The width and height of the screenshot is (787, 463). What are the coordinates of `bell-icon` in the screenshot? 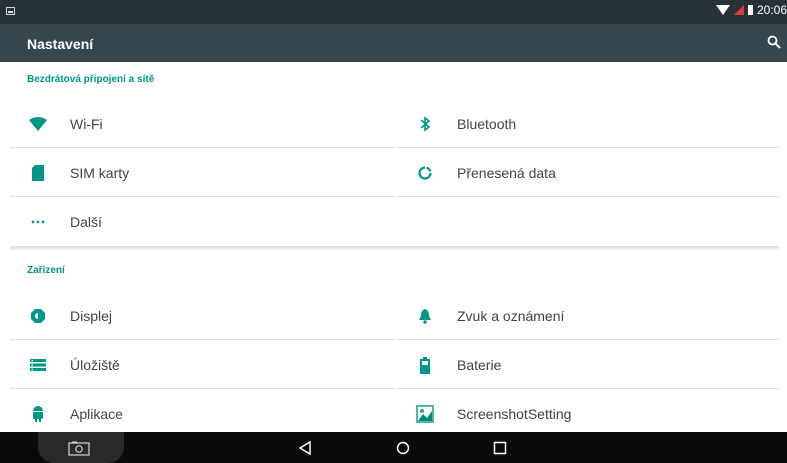 It's located at (425, 316).